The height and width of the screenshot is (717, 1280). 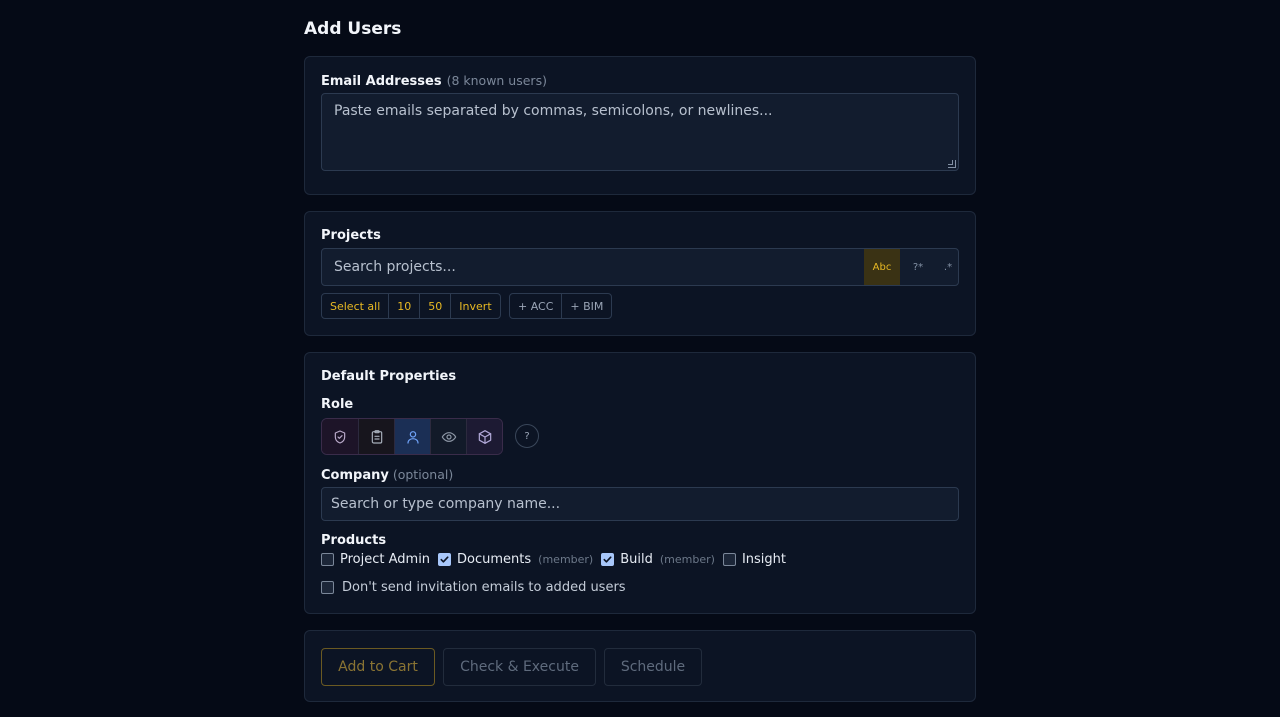 I want to click on role-clipboard-icon, so click(x=376, y=436).